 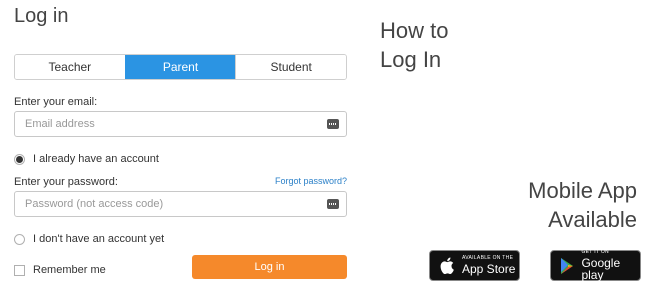 I want to click on tab-teacher: Teacher, so click(x=70, y=67).